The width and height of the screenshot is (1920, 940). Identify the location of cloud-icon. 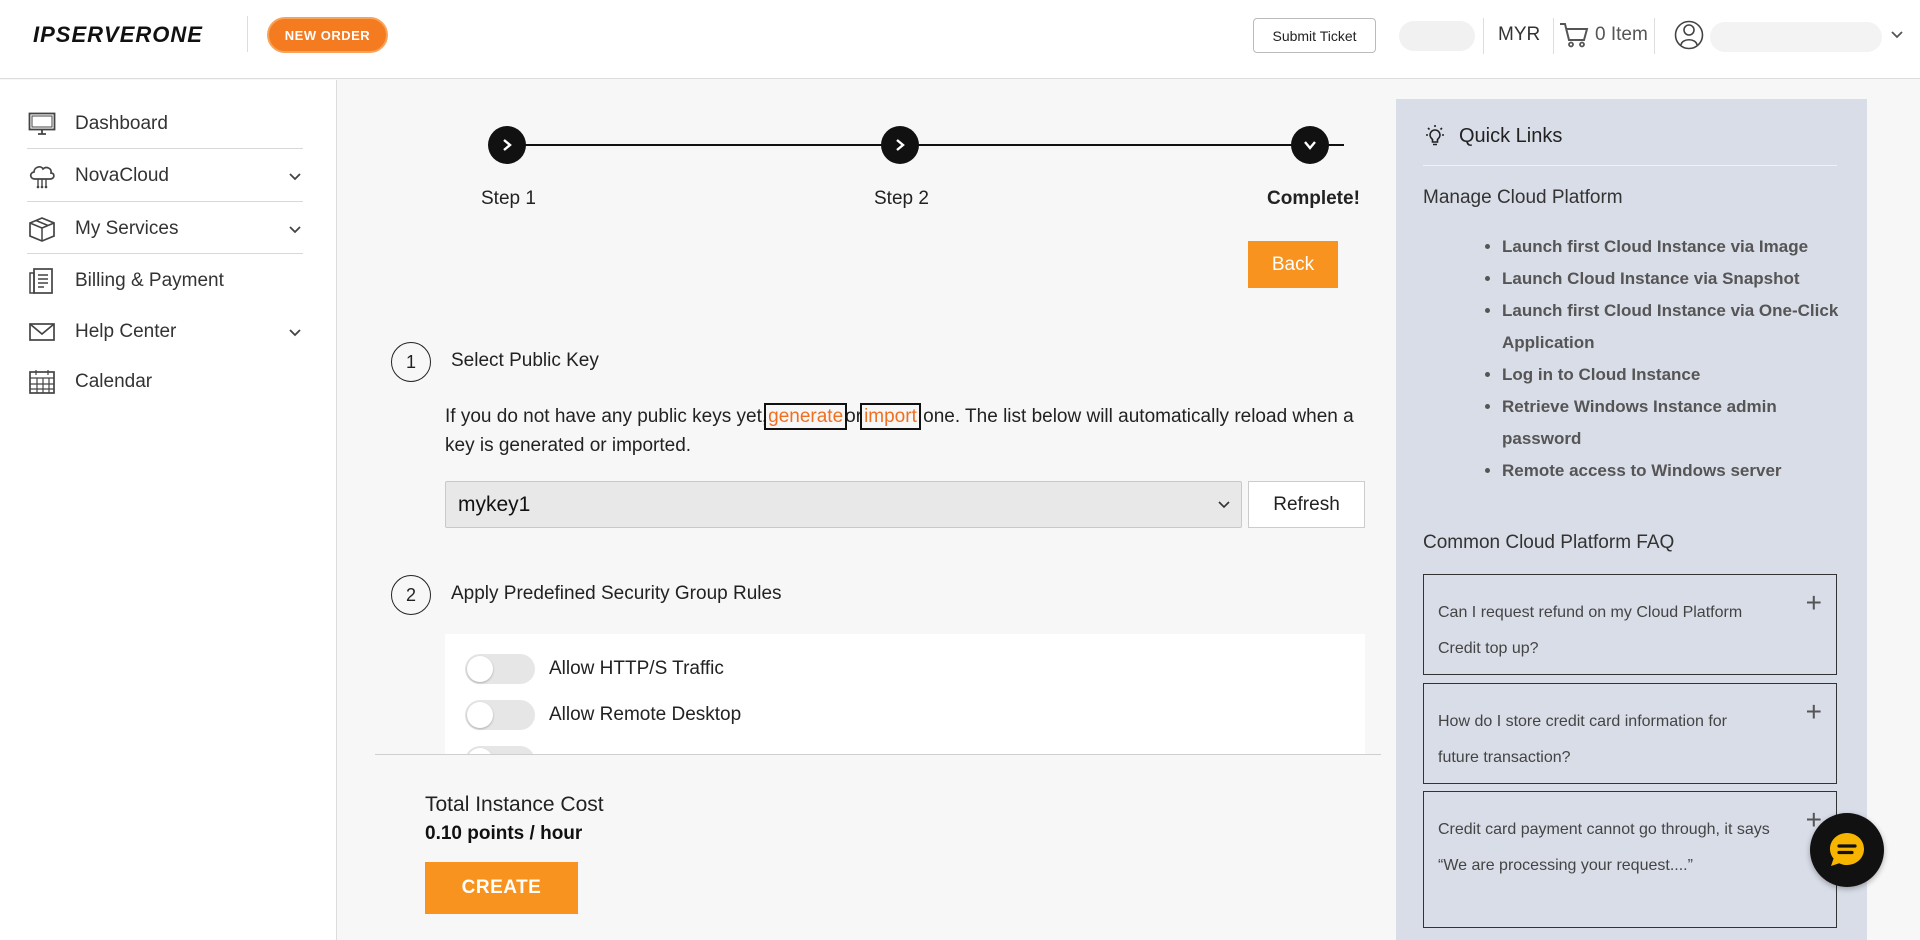
(42, 176).